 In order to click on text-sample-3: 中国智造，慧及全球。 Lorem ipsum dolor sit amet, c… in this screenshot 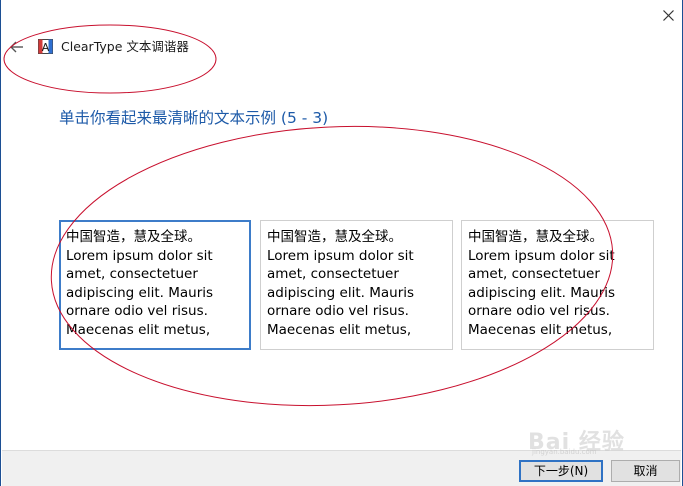, I will do `click(557, 285)`.